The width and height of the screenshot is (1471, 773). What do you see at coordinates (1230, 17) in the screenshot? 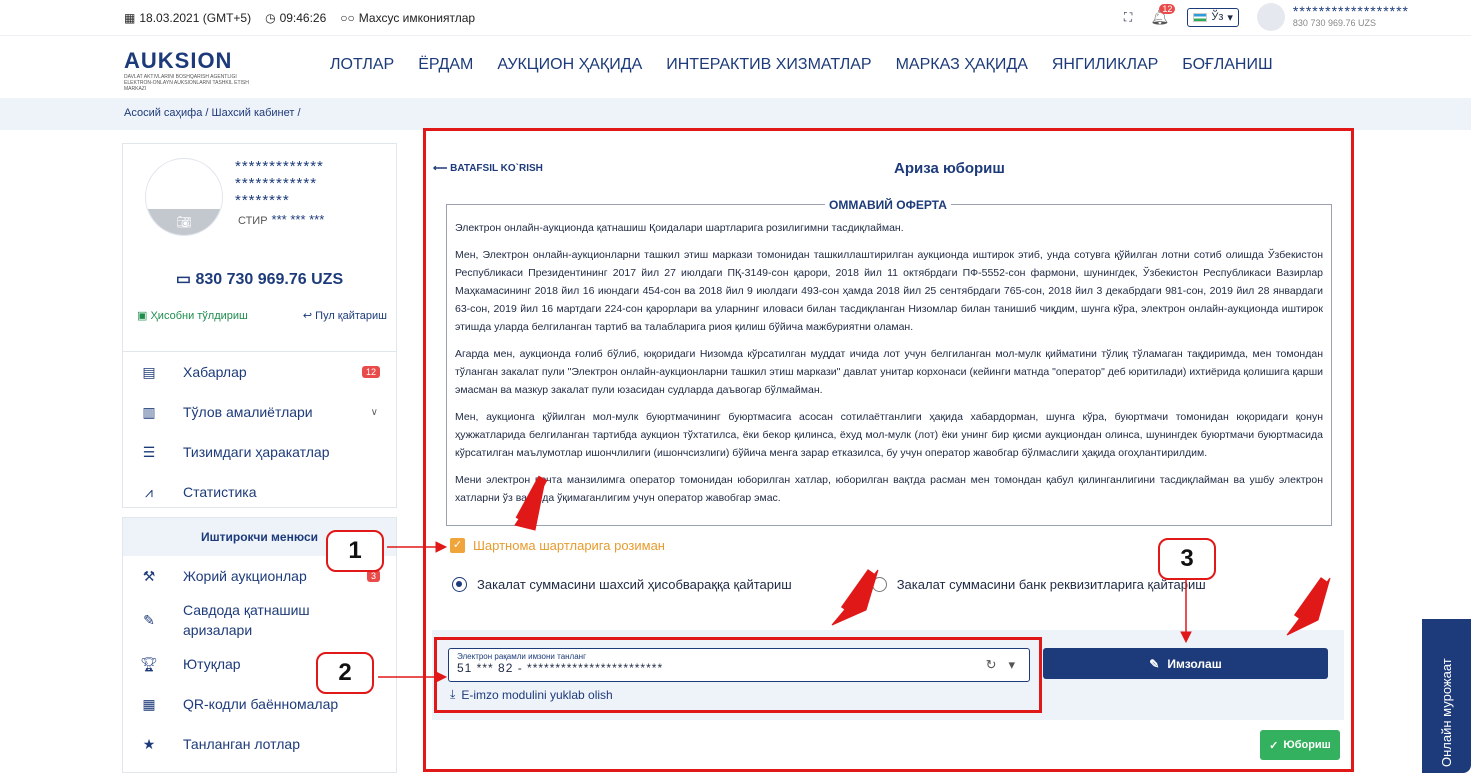
I see `caret-down-icon: ▾` at bounding box center [1230, 17].